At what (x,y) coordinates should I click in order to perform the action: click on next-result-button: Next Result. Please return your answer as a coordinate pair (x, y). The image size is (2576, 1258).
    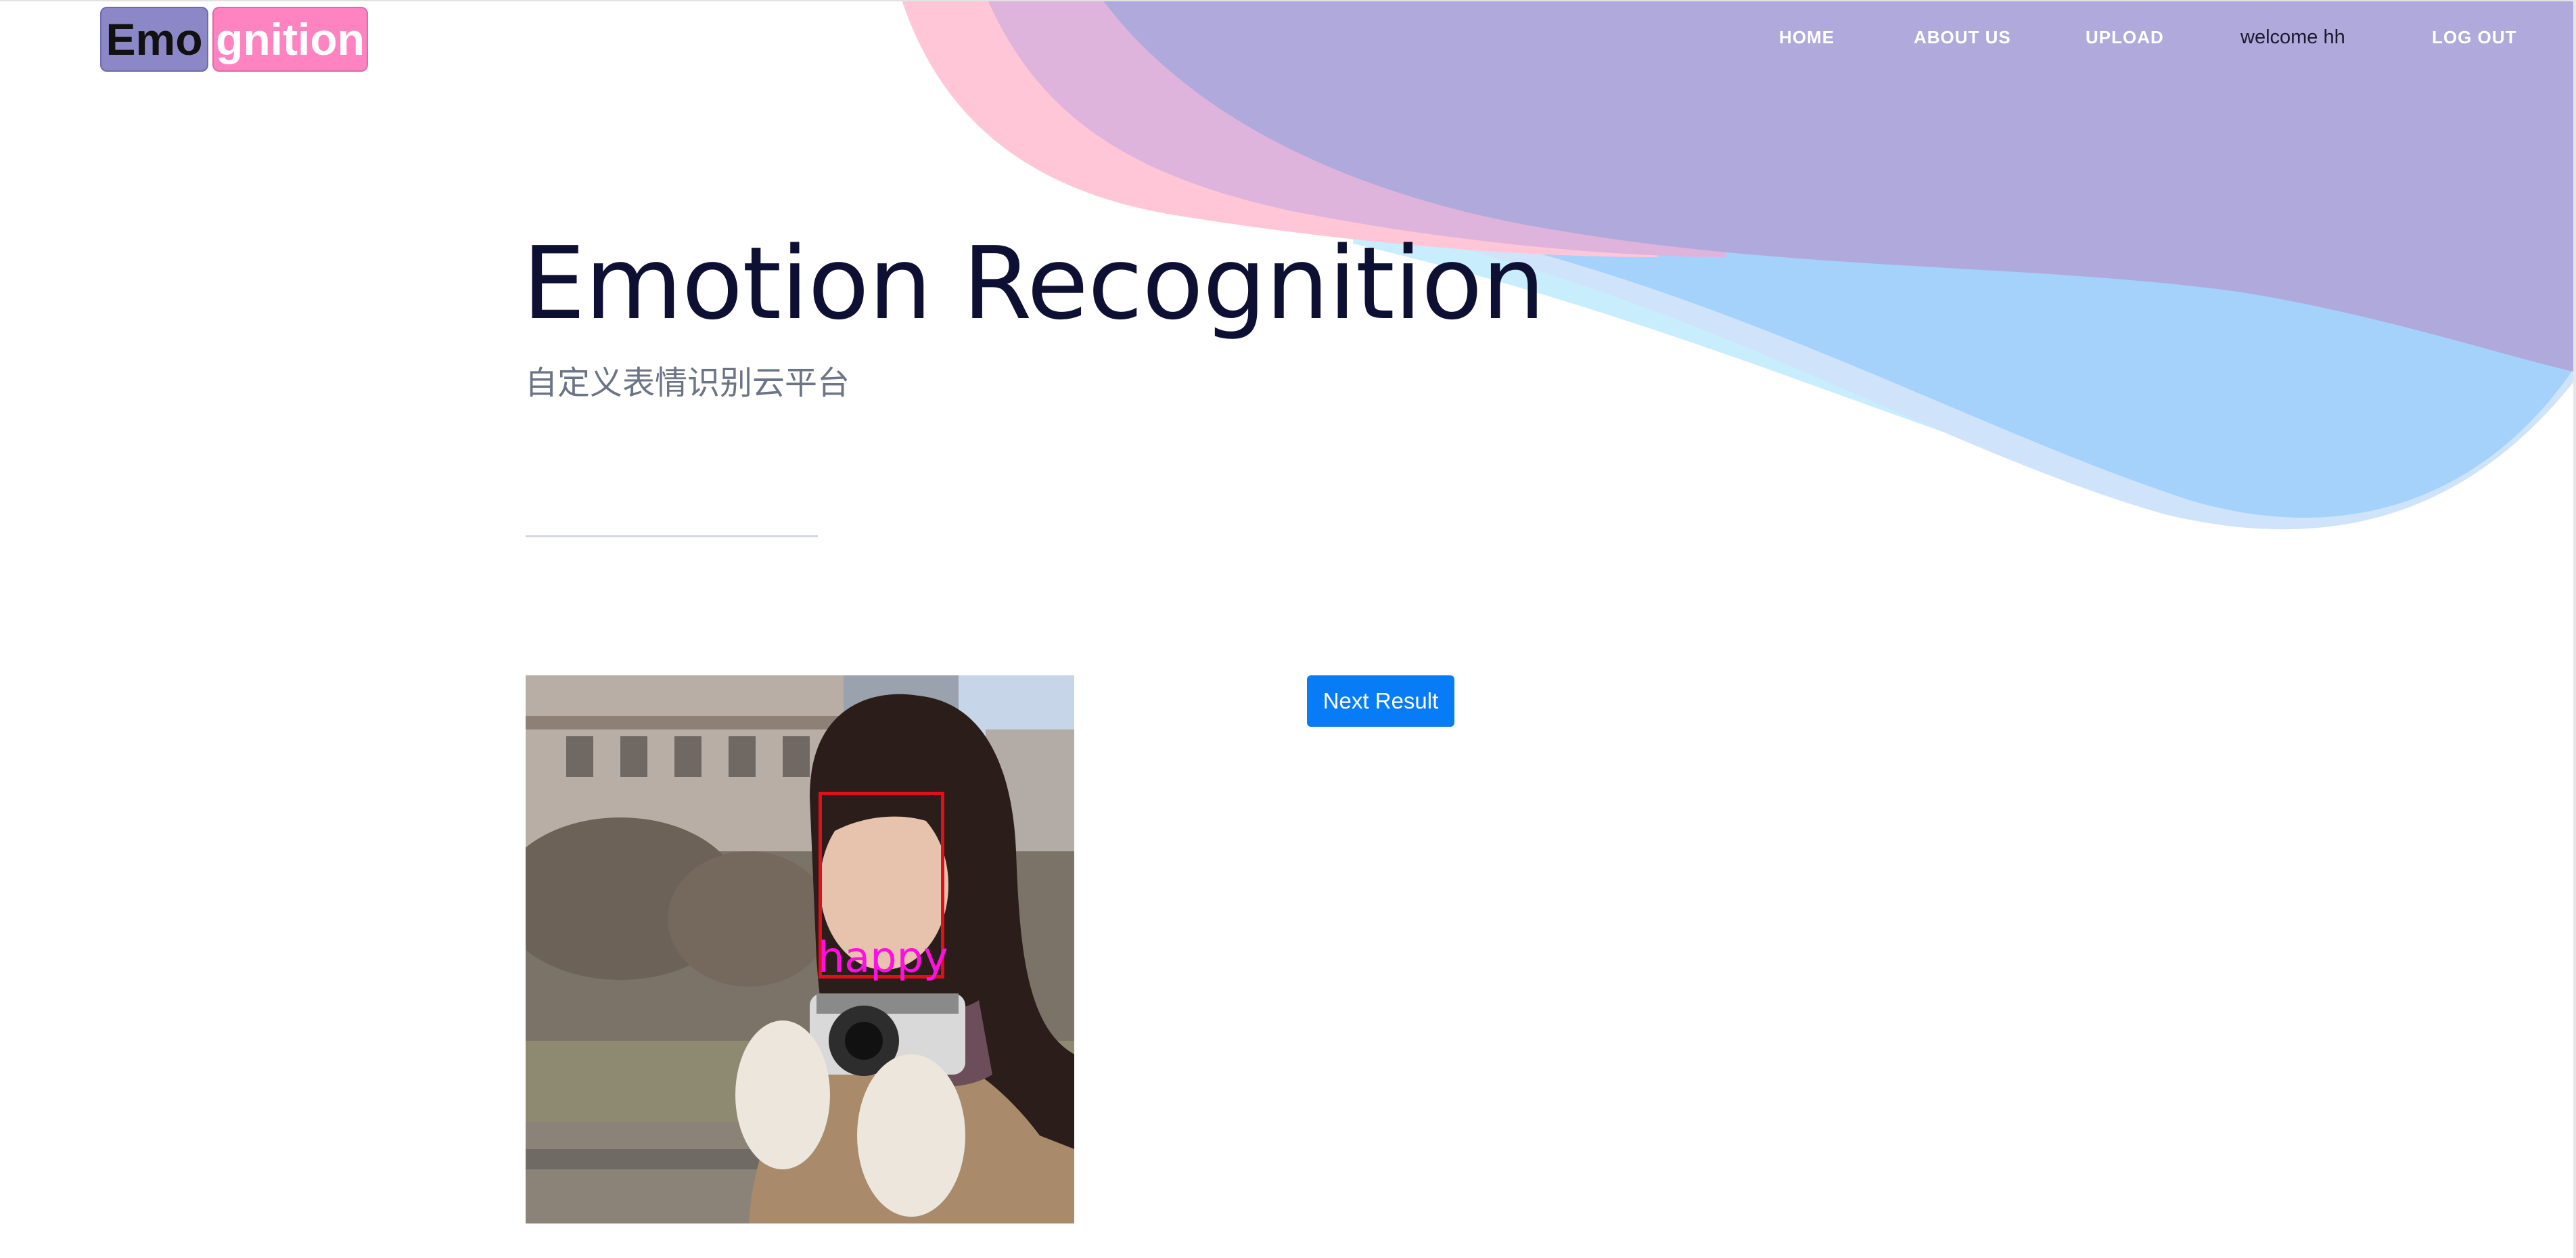
    Looking at the image, I should click on (1380, 701).